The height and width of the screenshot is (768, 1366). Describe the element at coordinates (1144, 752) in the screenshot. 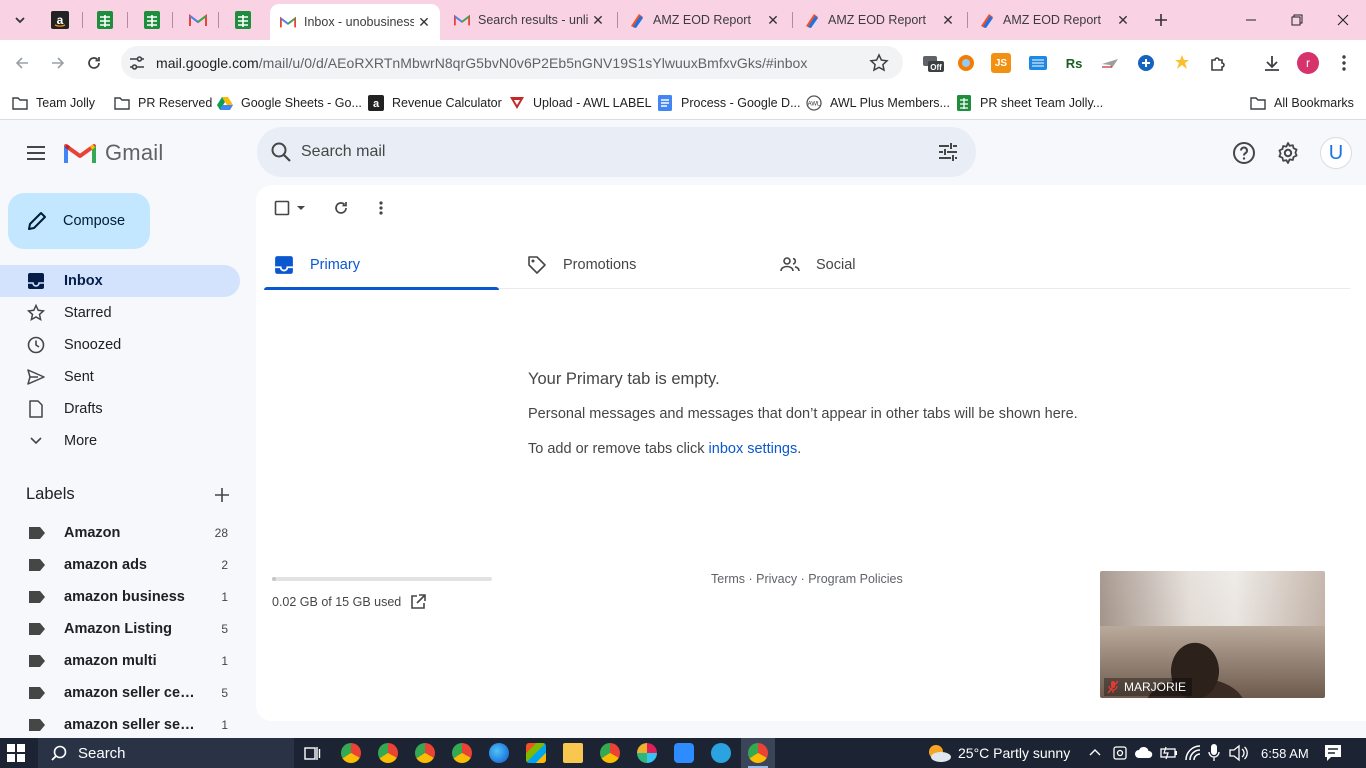

I see `onedrive-icon` at that location.